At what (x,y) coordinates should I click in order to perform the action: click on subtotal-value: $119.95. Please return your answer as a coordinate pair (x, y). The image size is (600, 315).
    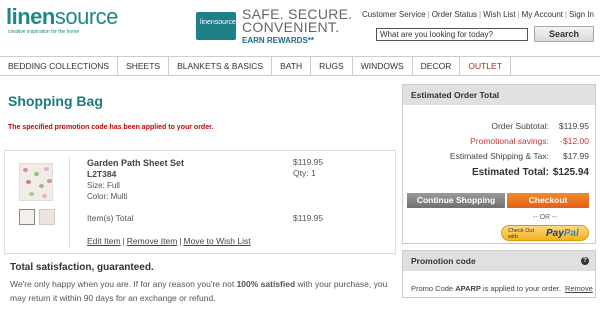
    Looking at the image, I should click on (573, 126).